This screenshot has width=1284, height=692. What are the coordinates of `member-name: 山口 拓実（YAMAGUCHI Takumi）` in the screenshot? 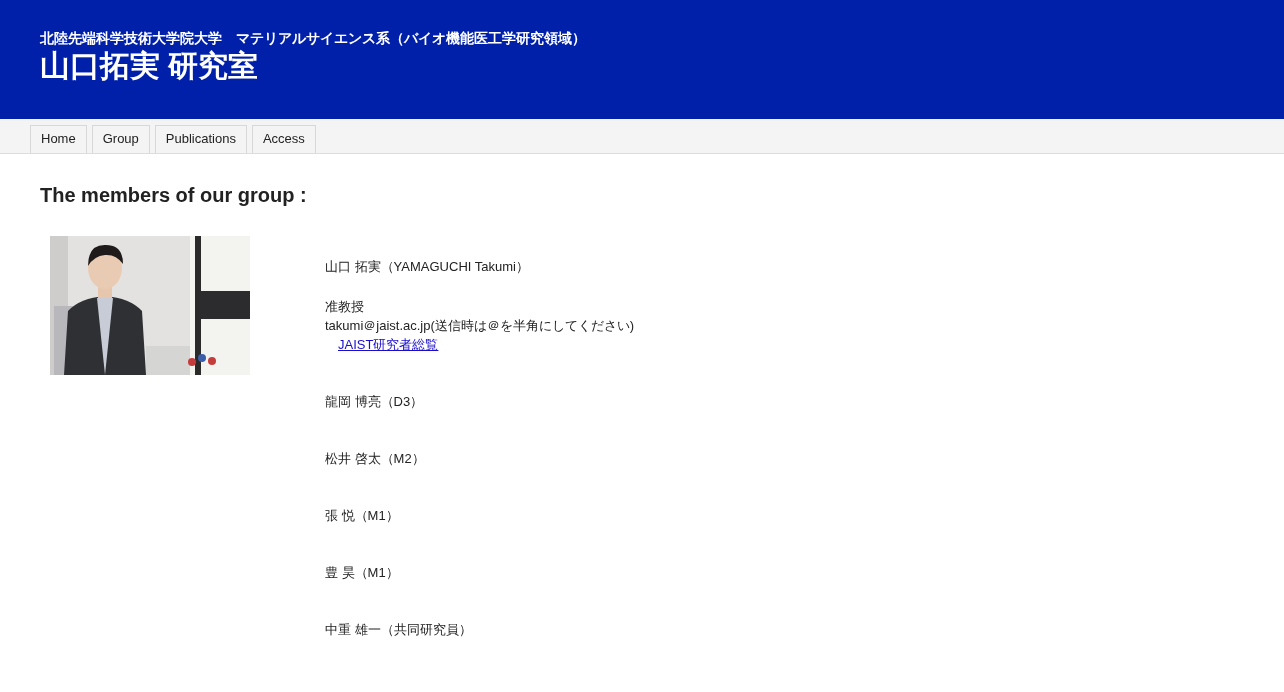 It's located at (427, 267).